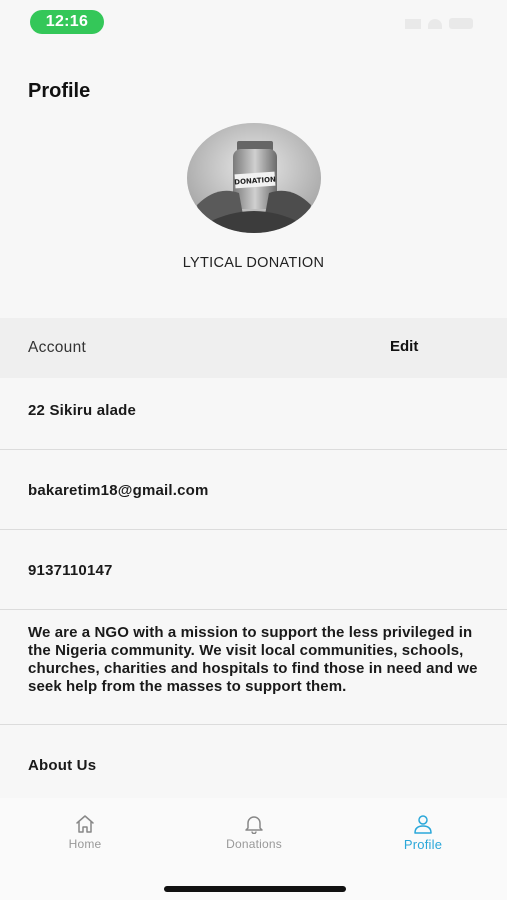 The image size is (507, 900). I want to click on avatar: DONATION, so click(254, 178).